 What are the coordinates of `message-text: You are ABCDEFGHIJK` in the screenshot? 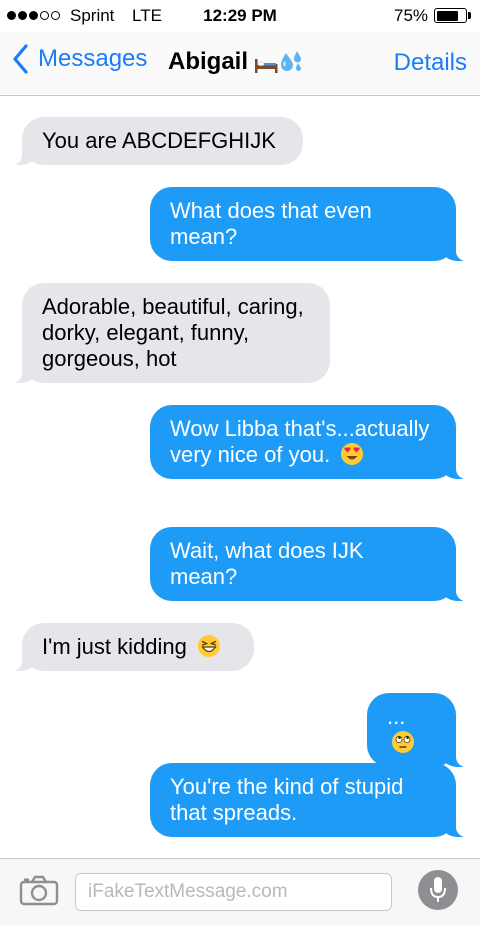 It's located at (159, 140).